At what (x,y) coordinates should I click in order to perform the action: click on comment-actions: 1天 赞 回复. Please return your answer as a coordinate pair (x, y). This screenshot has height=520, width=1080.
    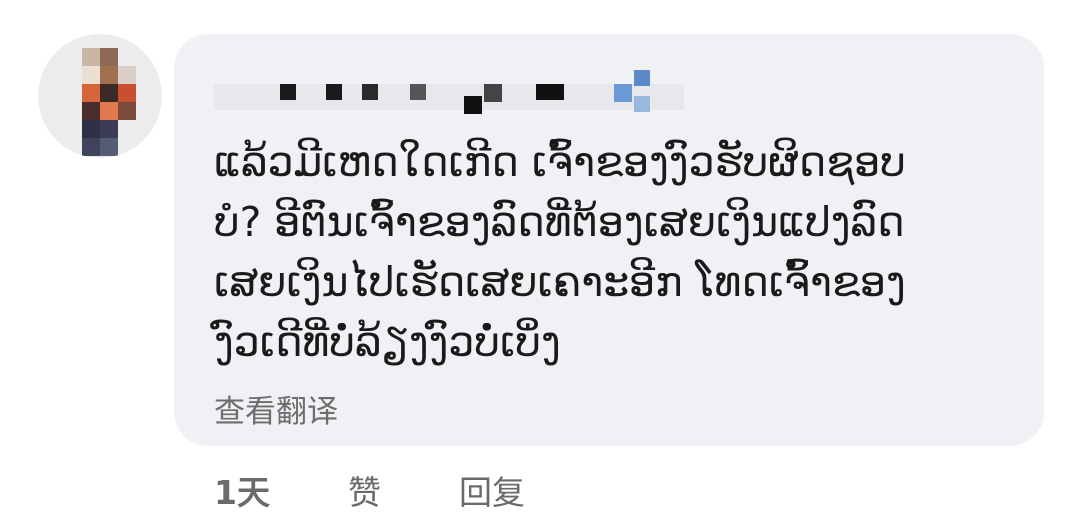
    Looking at the image, I should click on (369, 490).